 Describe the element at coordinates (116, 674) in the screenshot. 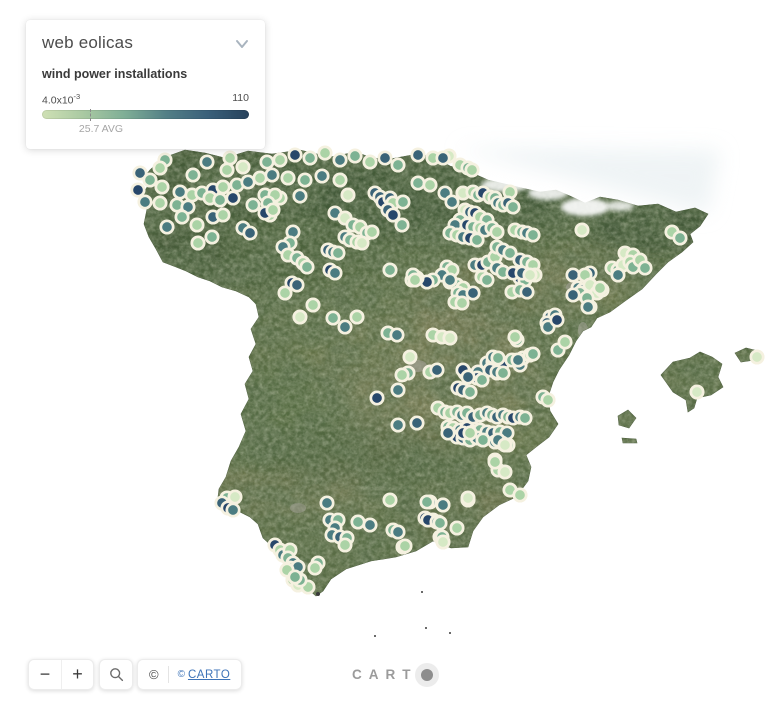

I see `search-button` at that location.